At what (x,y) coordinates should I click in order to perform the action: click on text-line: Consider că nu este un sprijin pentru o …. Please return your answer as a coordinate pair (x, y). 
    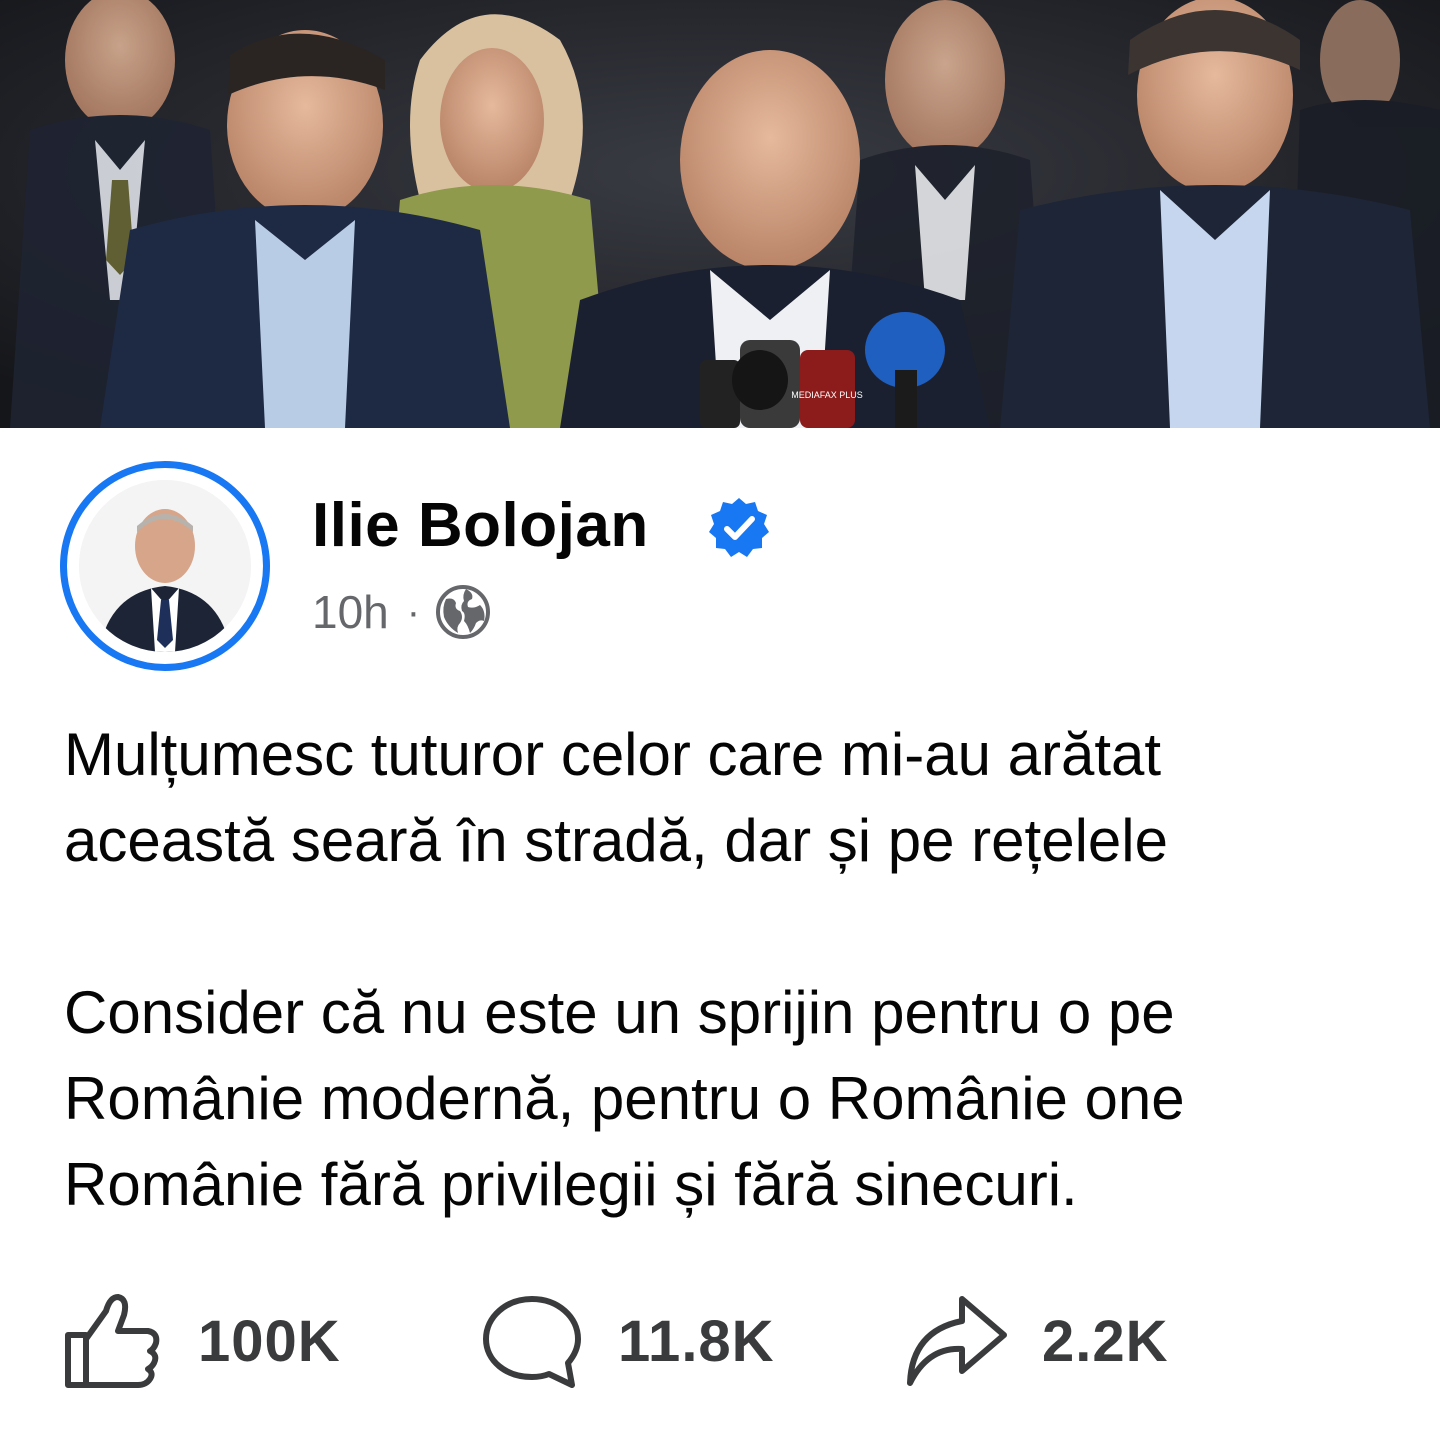
    Looking at the image, I should click on (619, 1012).